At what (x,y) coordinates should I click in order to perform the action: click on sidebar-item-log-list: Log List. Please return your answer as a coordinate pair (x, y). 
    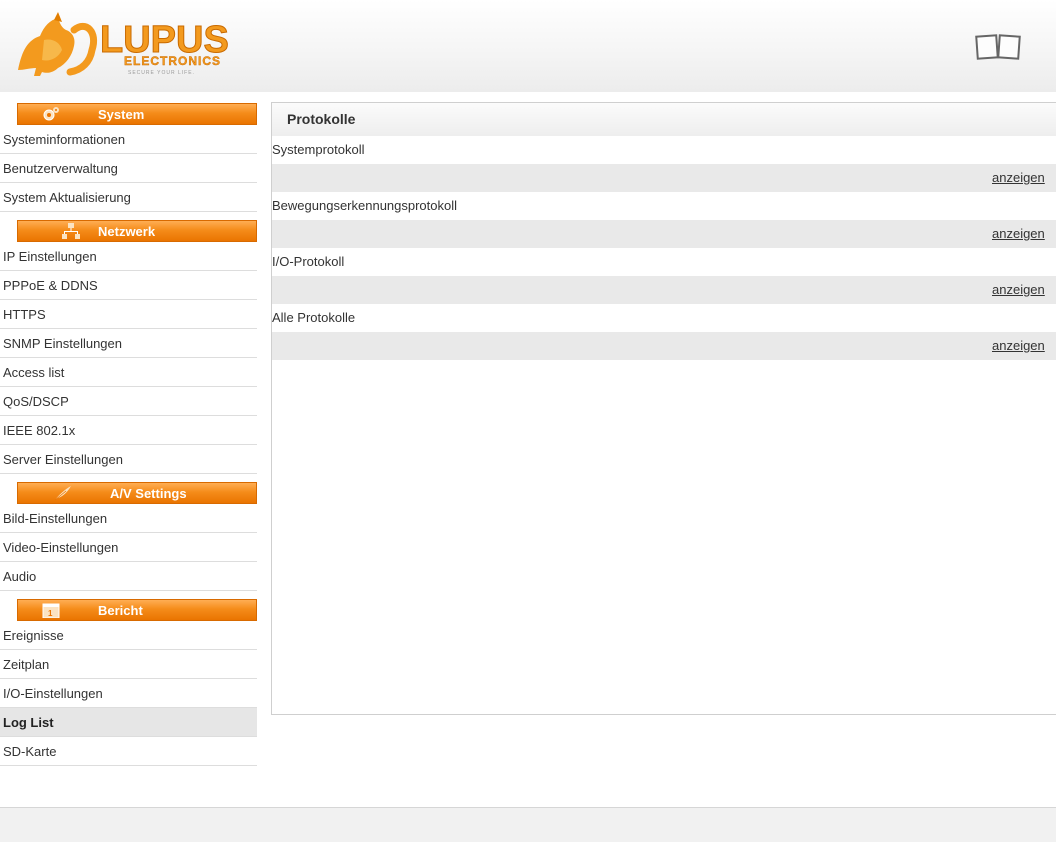
    Looking at the image, I should click on (128, 722).